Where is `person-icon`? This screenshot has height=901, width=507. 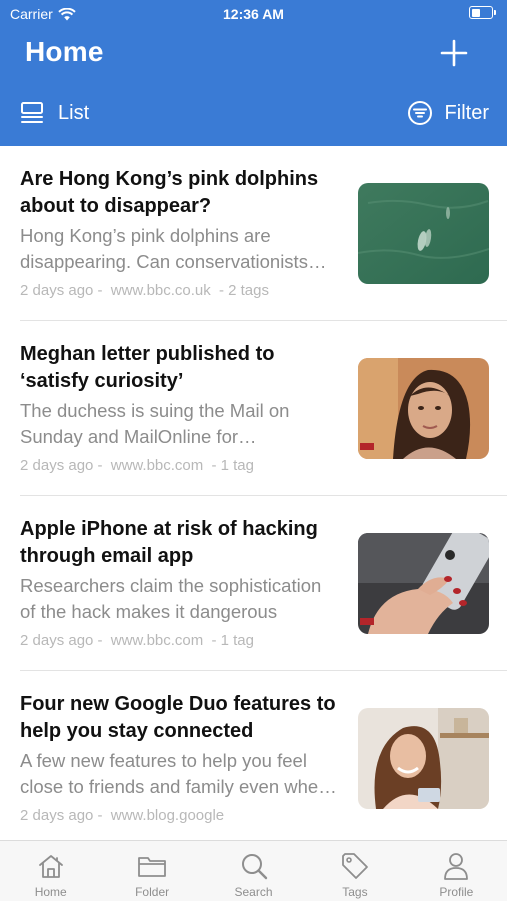 person-icon is located at coordinates (456, 866).